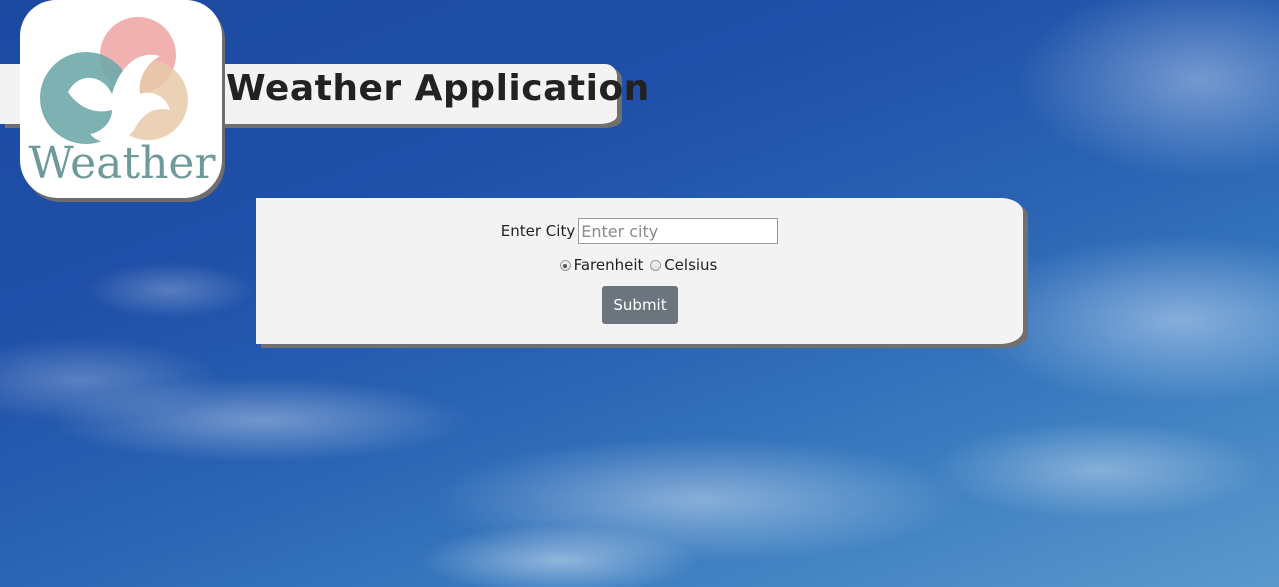 This screenshot has height=587, width=1279. I want to click on weather-form-panel: Enter City Farenheit Celsius Submit, so click(639, 271).